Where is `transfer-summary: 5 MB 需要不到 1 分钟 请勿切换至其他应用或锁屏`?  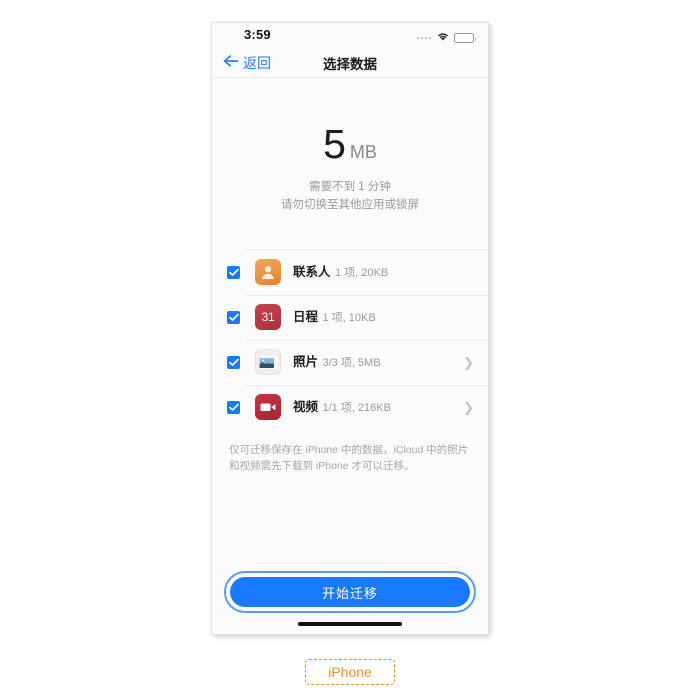
transfer-summary: 5 MB 需要不到 1 分钟 请勿切换至其他应用或锁屏 is located at coordinates (350, 146).